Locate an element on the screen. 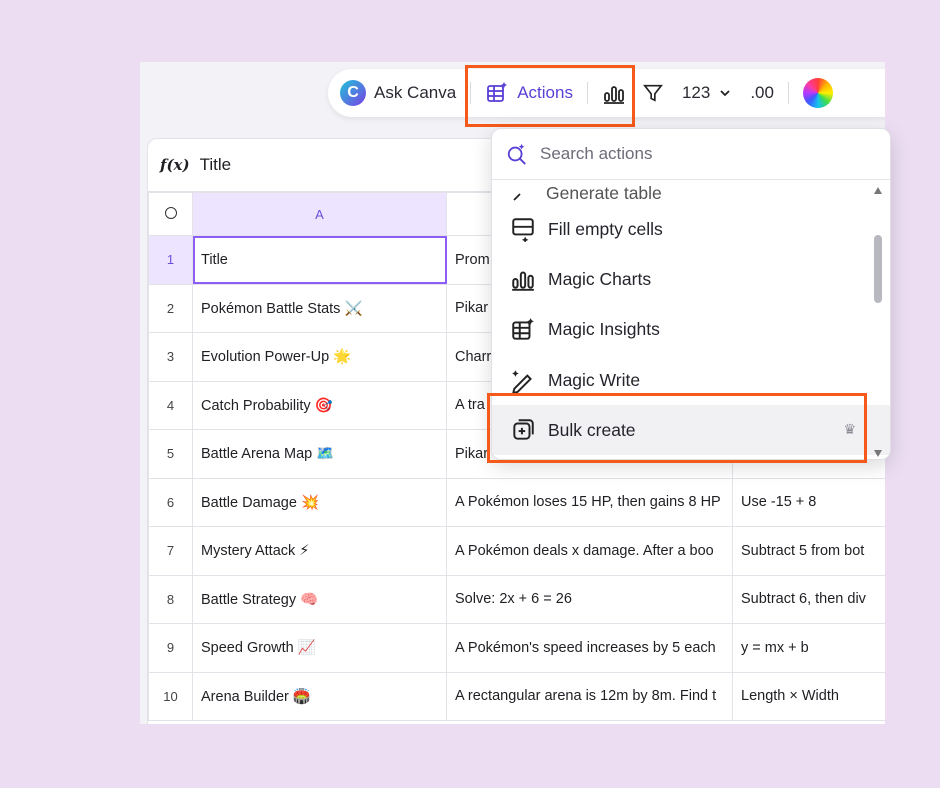 The image size is (940, 788). row-number: 4 is located at coordinates (170, 405).